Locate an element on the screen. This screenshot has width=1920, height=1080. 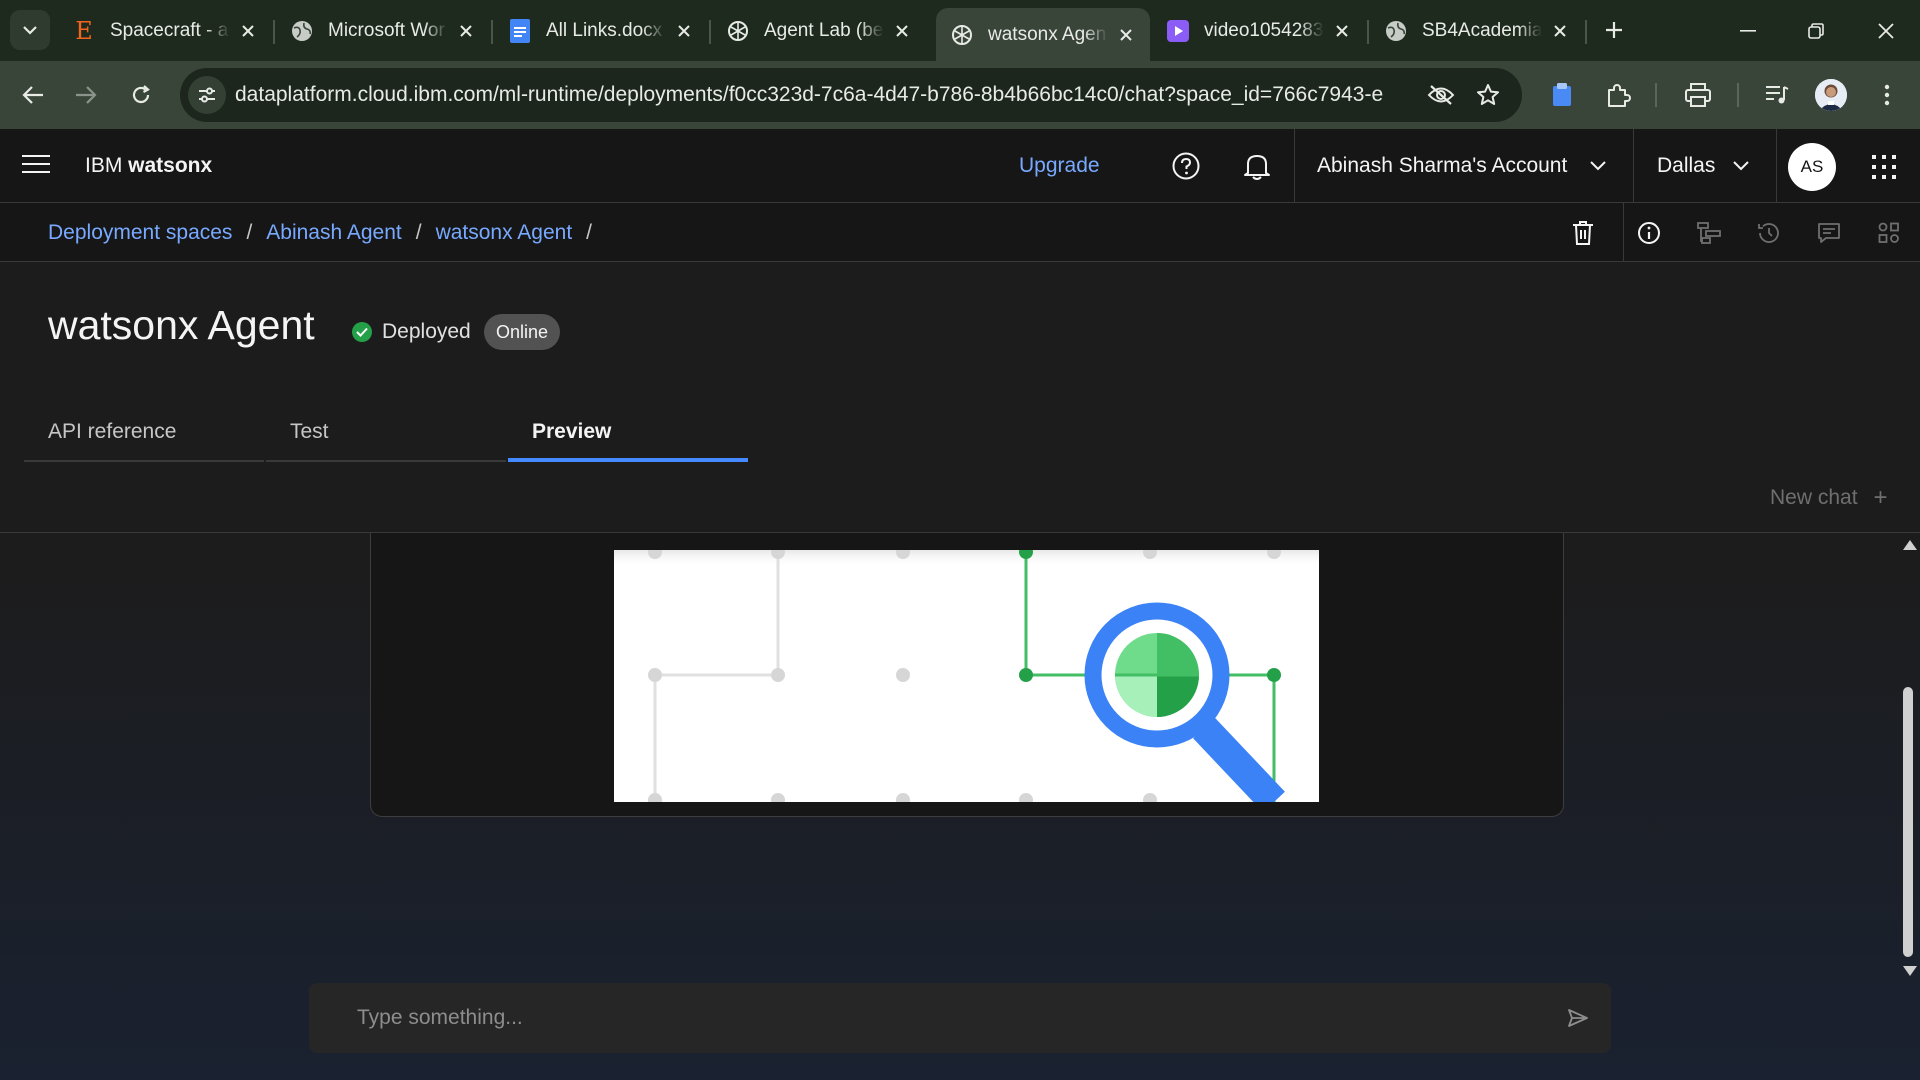
browser-tab: Microsoft Wor is located at coordinates (383, 31).